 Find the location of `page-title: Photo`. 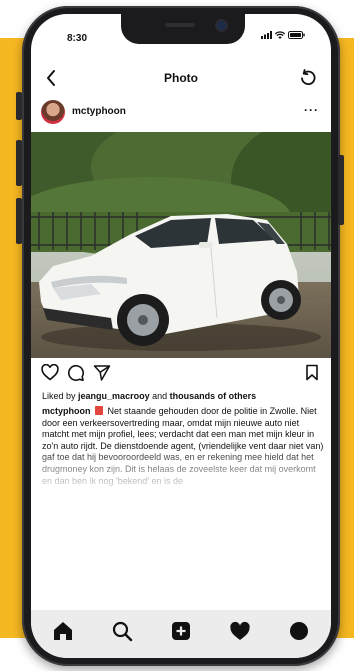

page-title: Photo is located at coordinates (181, 78).